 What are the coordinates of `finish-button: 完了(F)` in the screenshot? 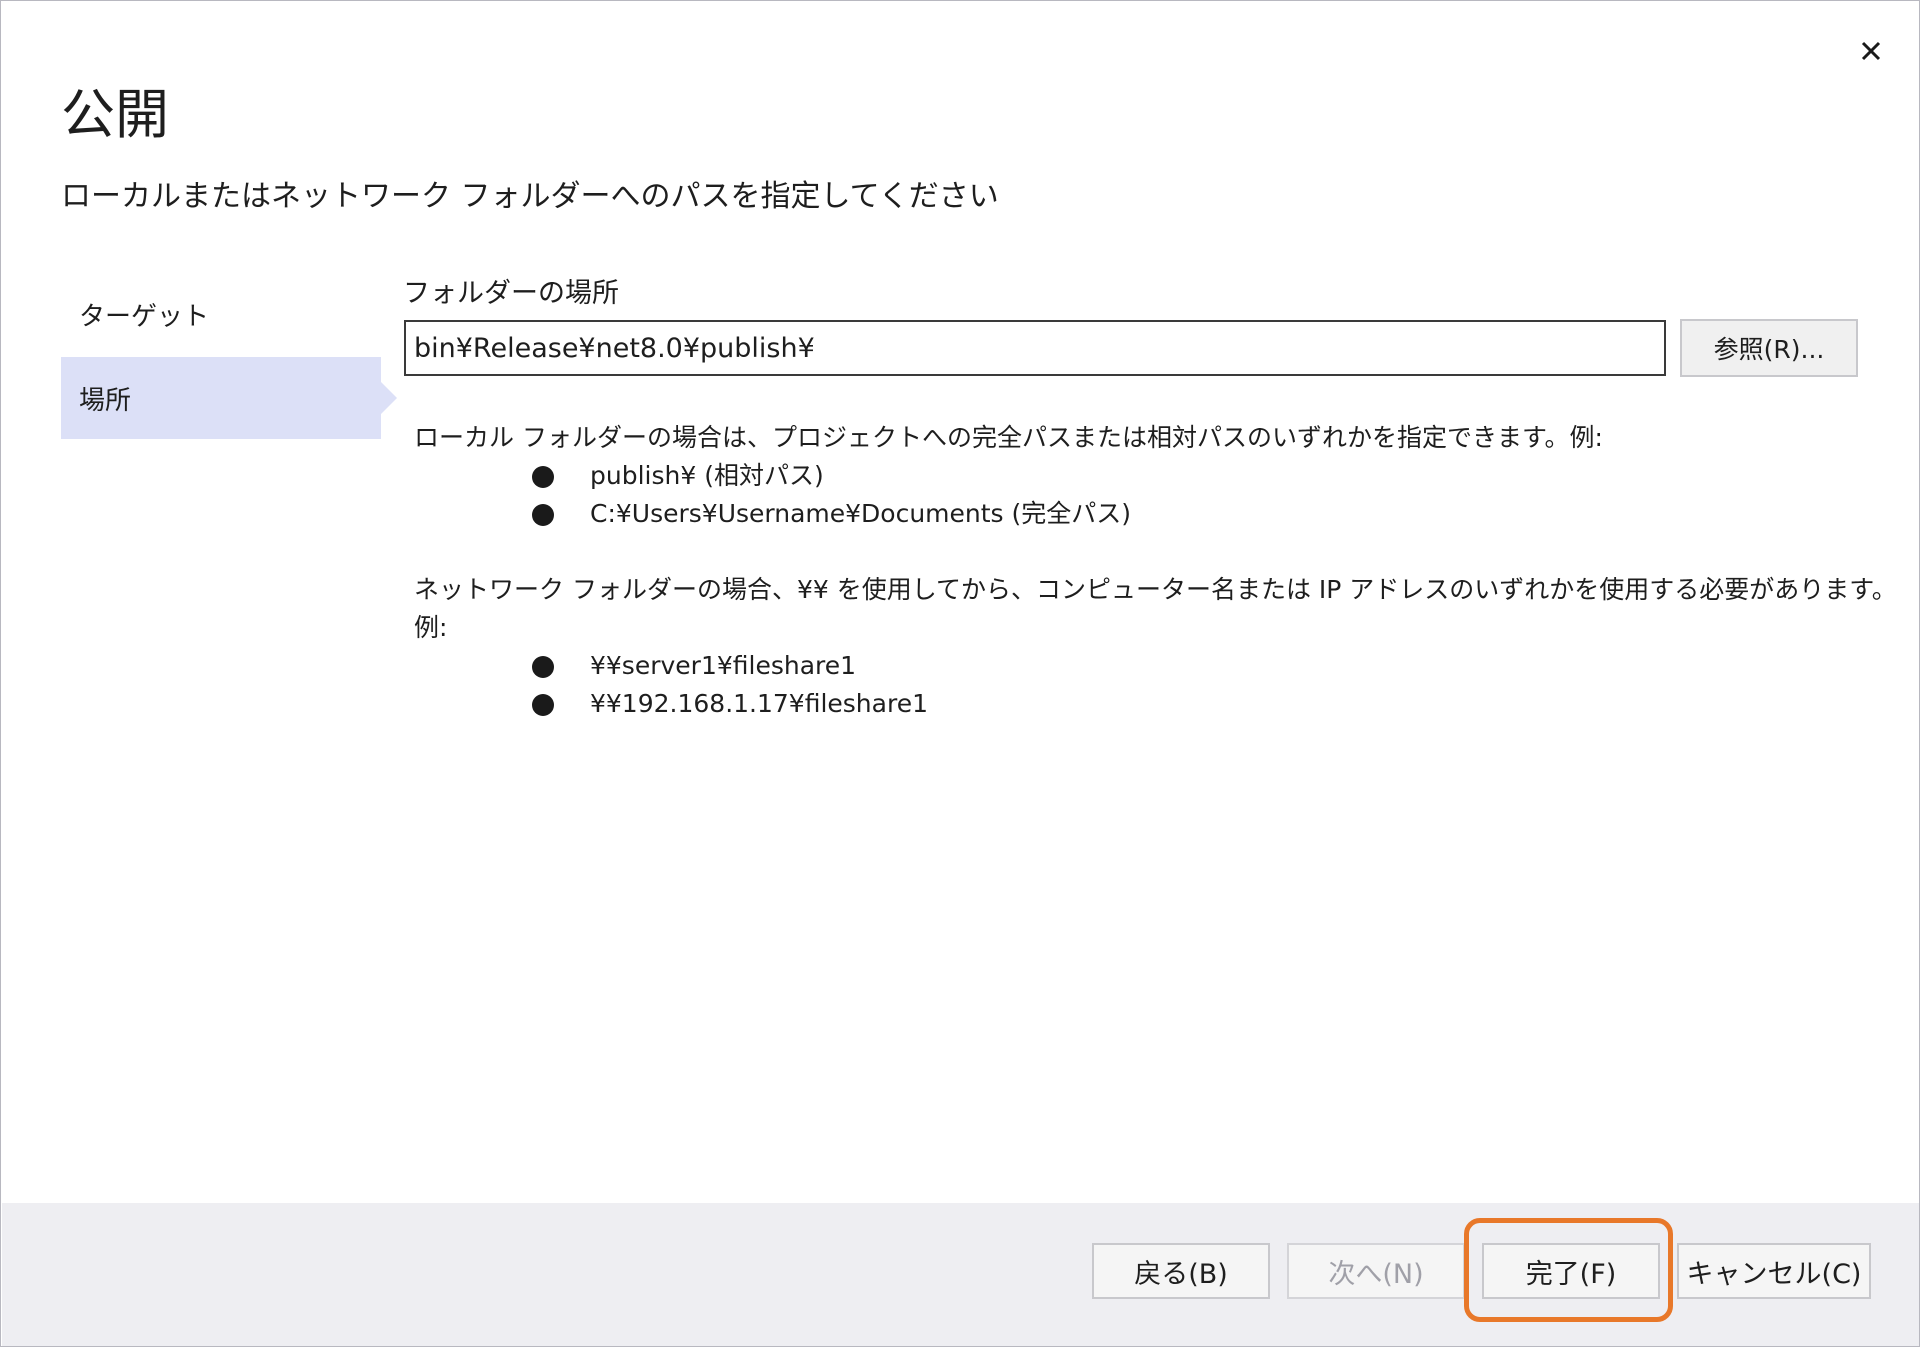 It's located at (1571, 1271).